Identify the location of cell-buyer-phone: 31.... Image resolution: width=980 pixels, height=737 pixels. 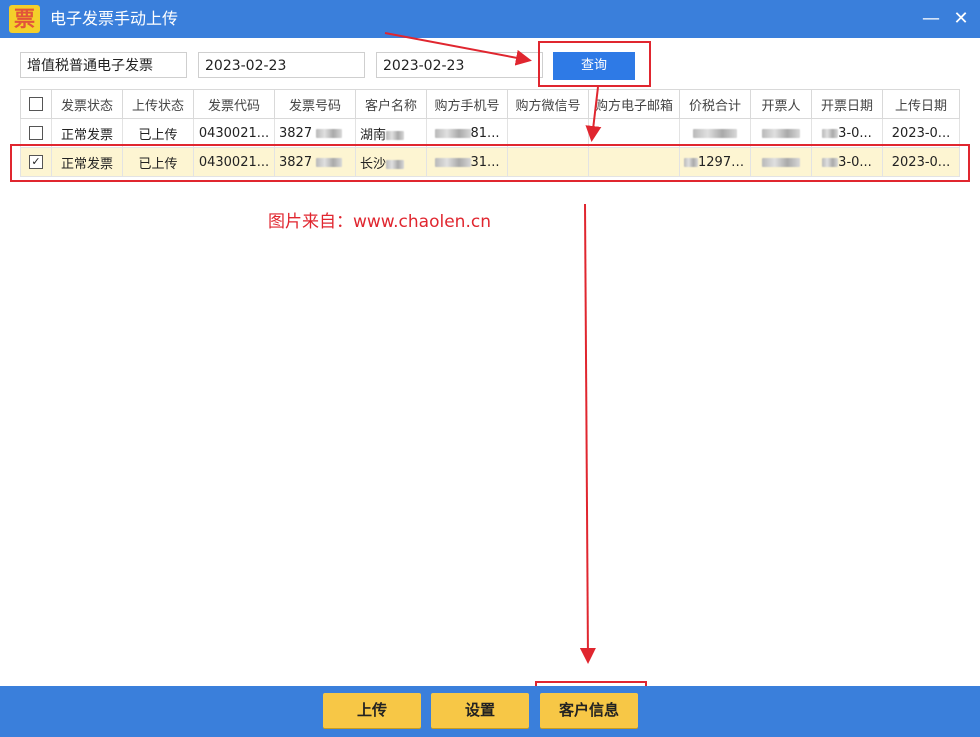
(467, 162).